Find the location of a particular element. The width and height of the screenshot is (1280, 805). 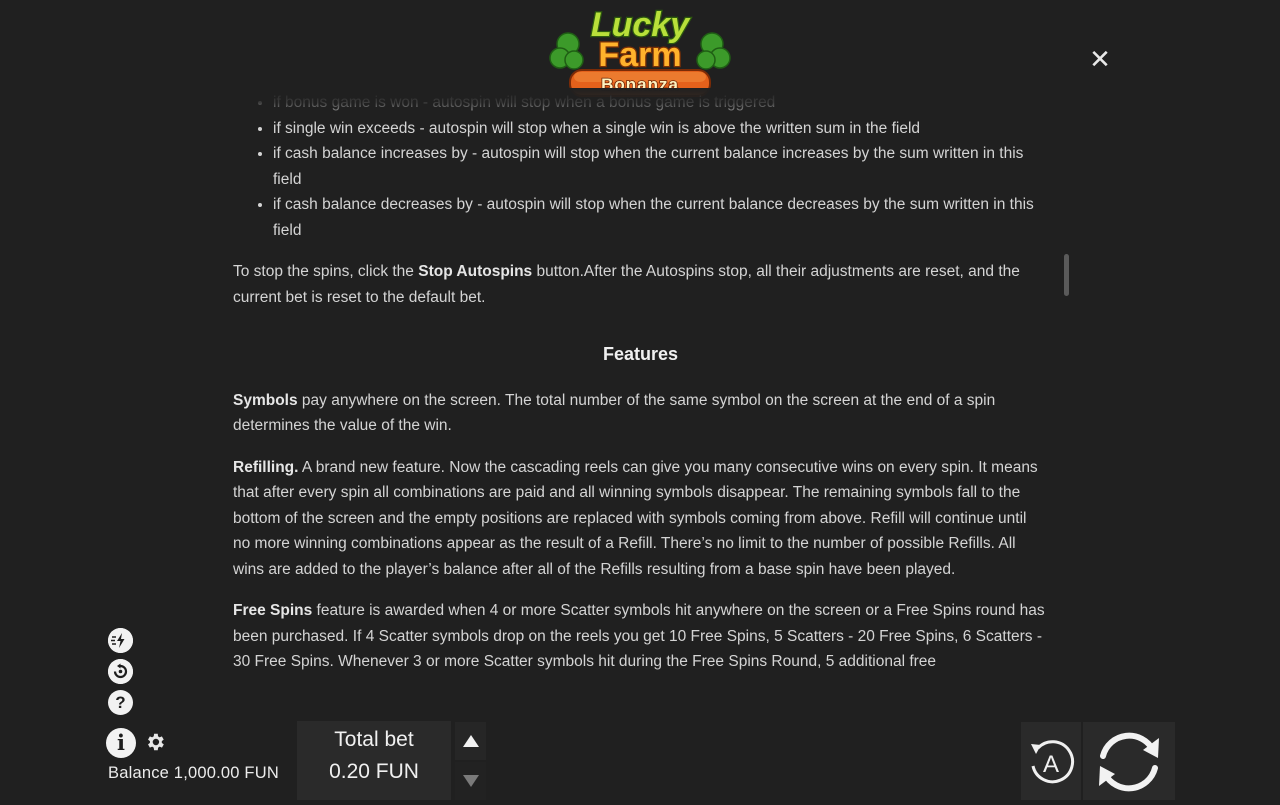

close-button: ✕ is located at coordinates (1100, 60).